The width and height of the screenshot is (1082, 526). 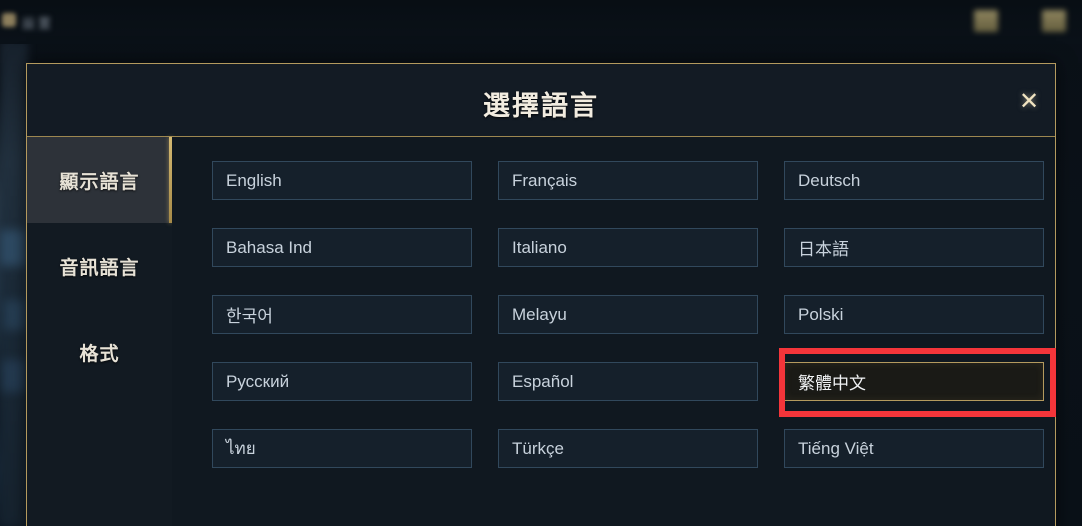 I want to click on sidebar-item-display-language: 顯示語言, so click(x=99, y=180).